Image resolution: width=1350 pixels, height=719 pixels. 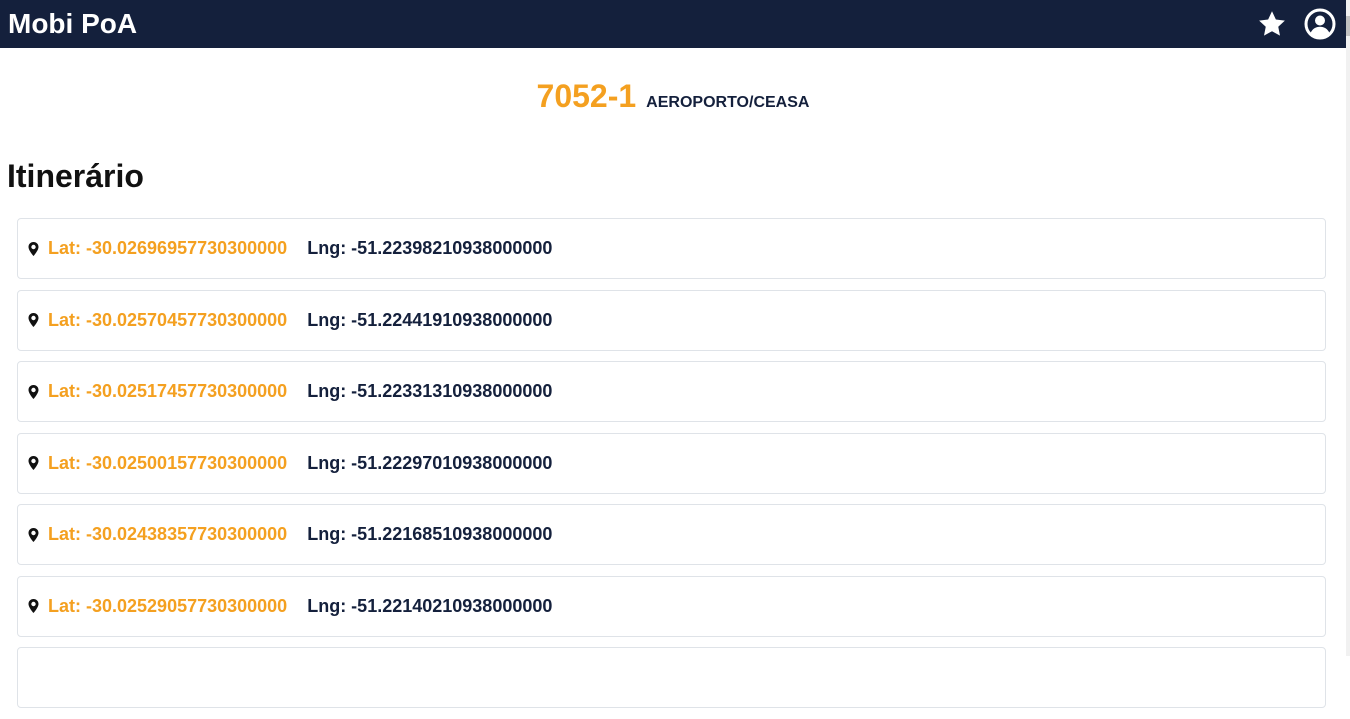 I want to click on latitude-value: Lat: -30.02570457730300000, so click(x=168, y=319).